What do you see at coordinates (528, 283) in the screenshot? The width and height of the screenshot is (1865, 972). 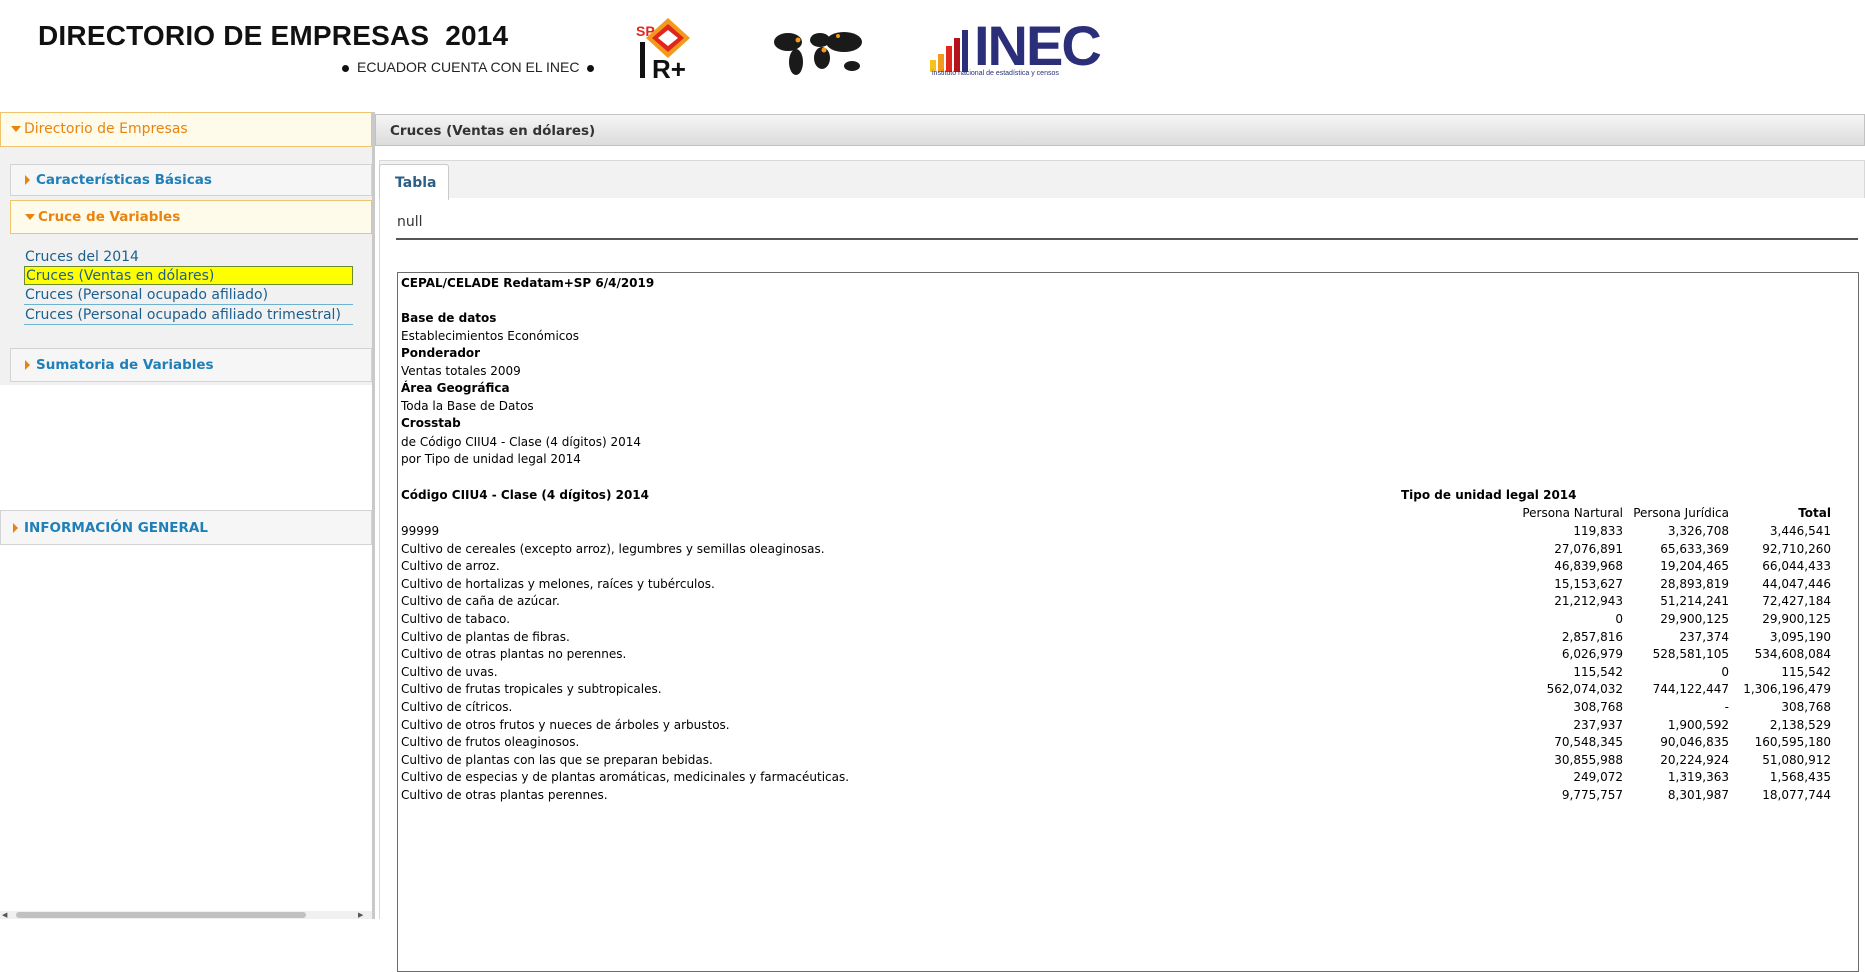 I see `report-source: CEPAL/CELADE Redatam+SP 6/4/2019` at bounding box center [528, 283].